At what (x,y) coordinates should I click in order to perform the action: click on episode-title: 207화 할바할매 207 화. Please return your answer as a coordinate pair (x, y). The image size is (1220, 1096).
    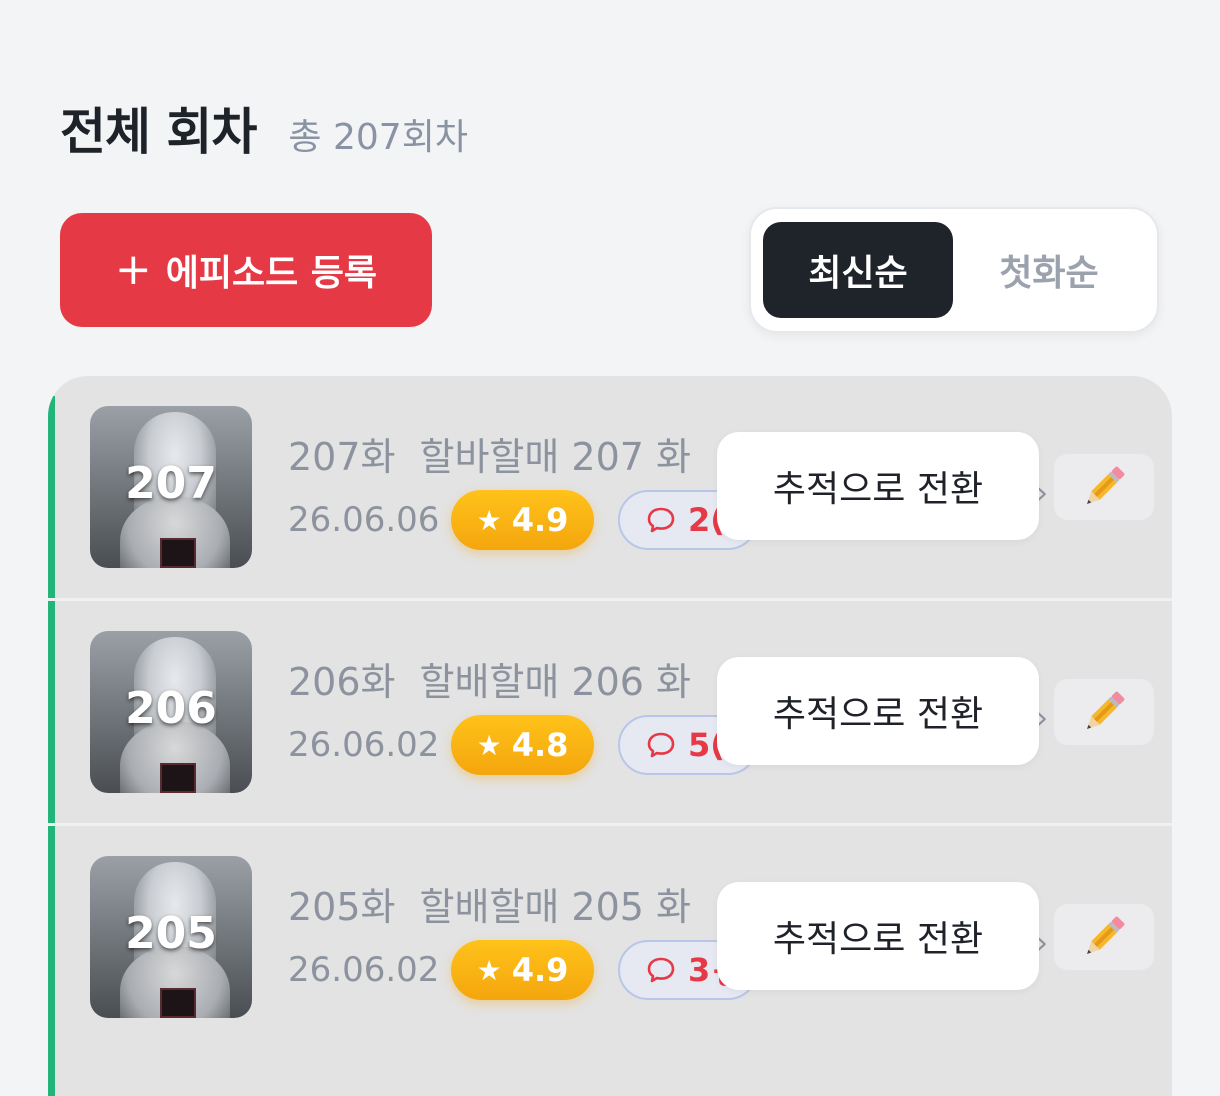
    Looking at the image, I should click on (489, 453).